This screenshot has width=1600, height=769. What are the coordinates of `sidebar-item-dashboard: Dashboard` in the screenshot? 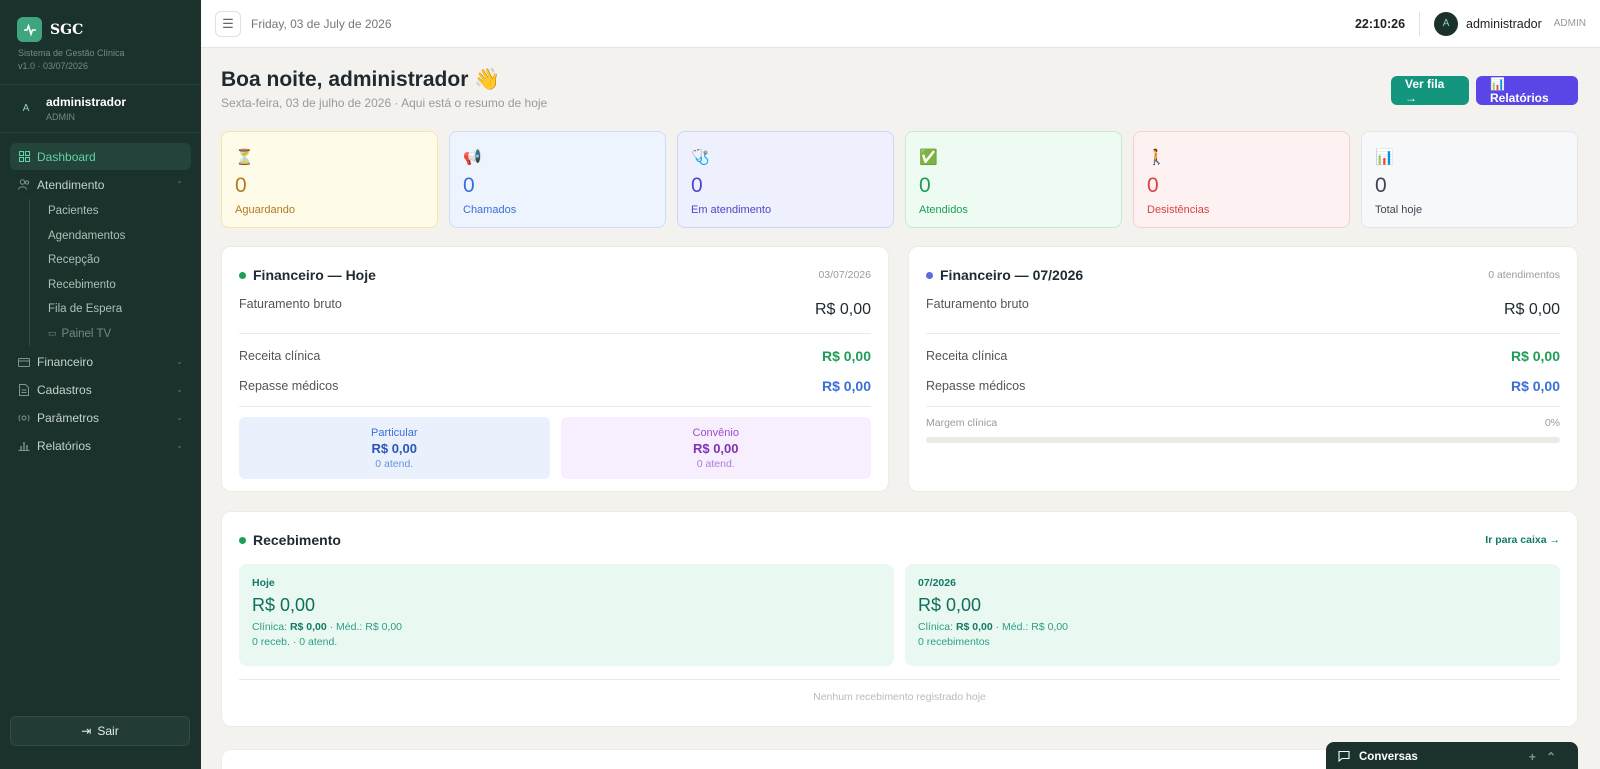 It's located at (100, 156).